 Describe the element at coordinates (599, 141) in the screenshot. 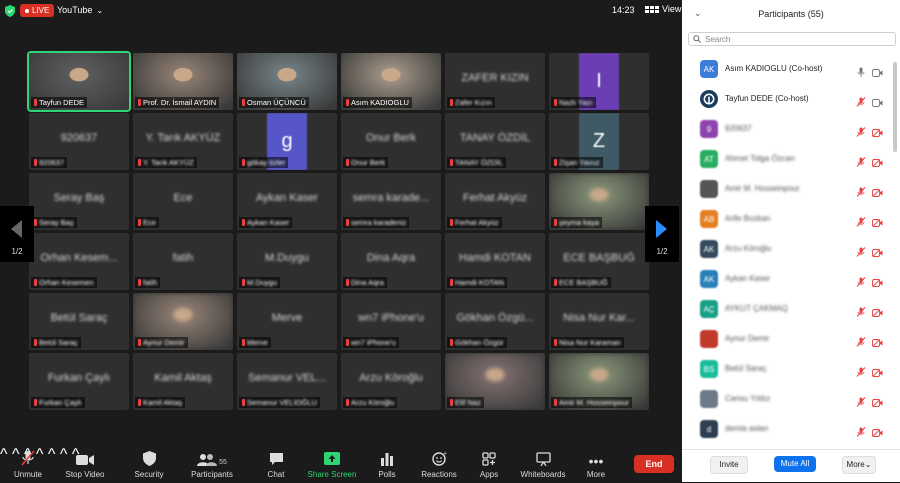

I see `video-tile: Z Zişan Yavuz` at that location.